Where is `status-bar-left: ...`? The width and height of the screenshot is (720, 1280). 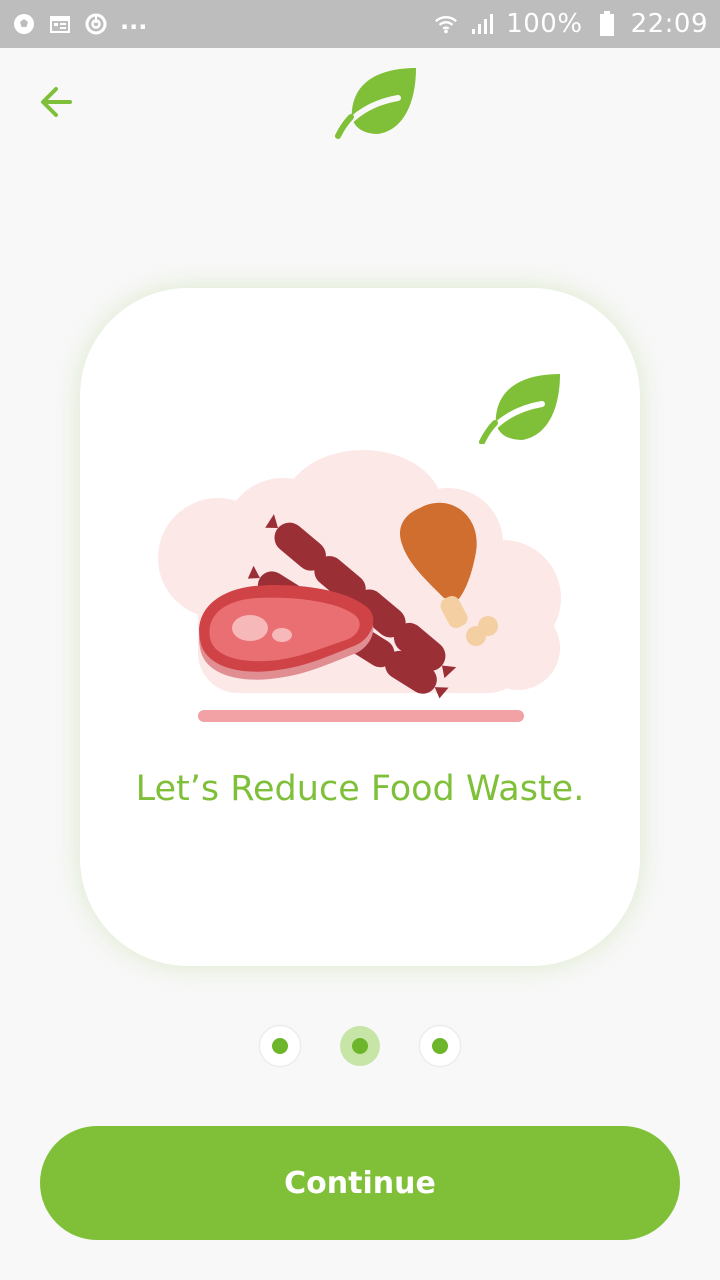 status-bar-left: ... is located at coordinates (79, 21).